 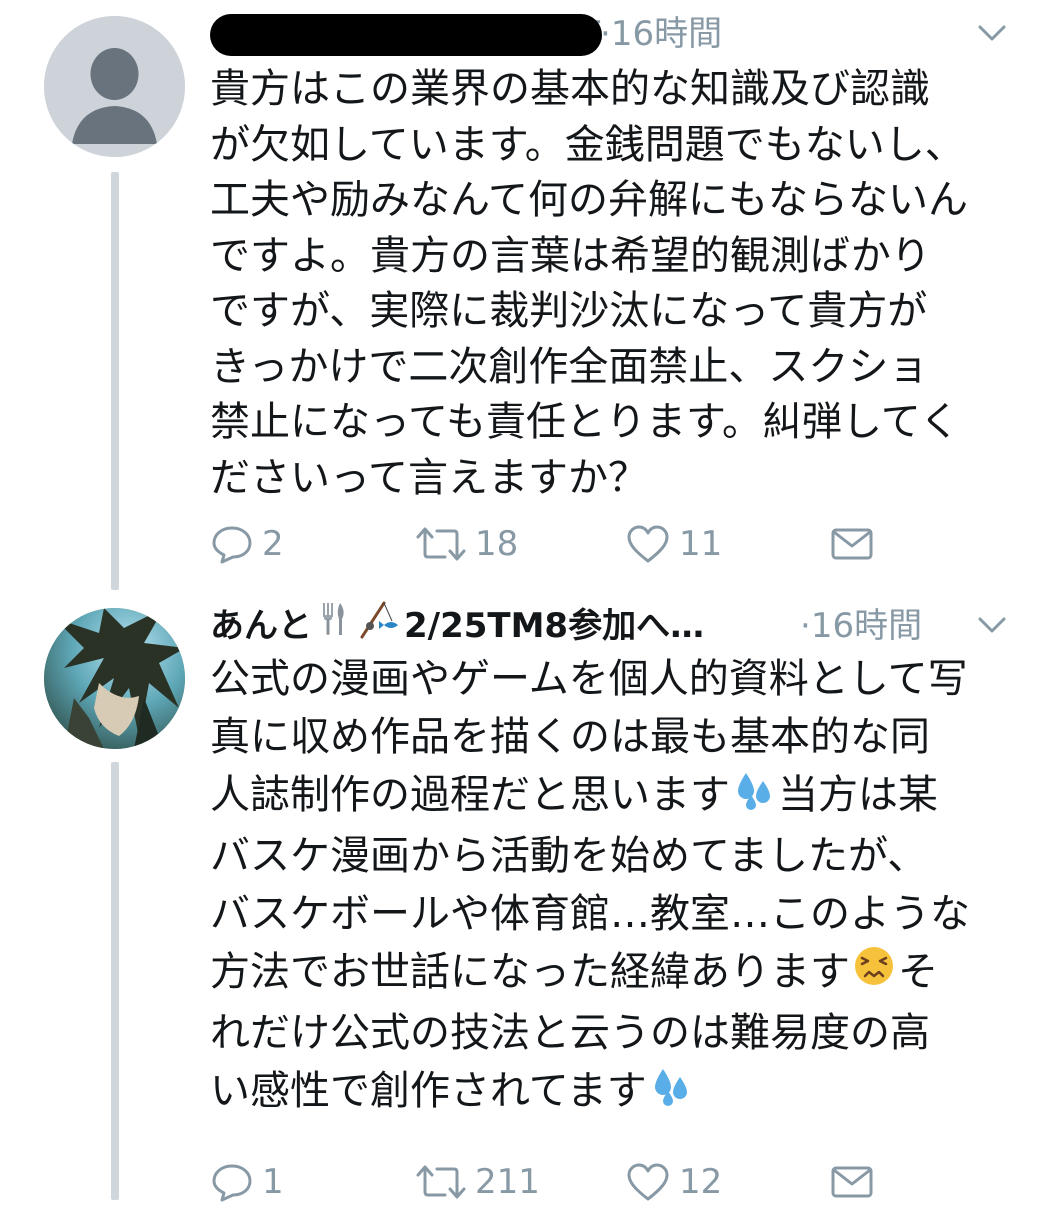 What do you see at coordinates (624, 544) in the screenshot?
I see `tweet-actions: 2 18 11` at bounding box center [624, 544].